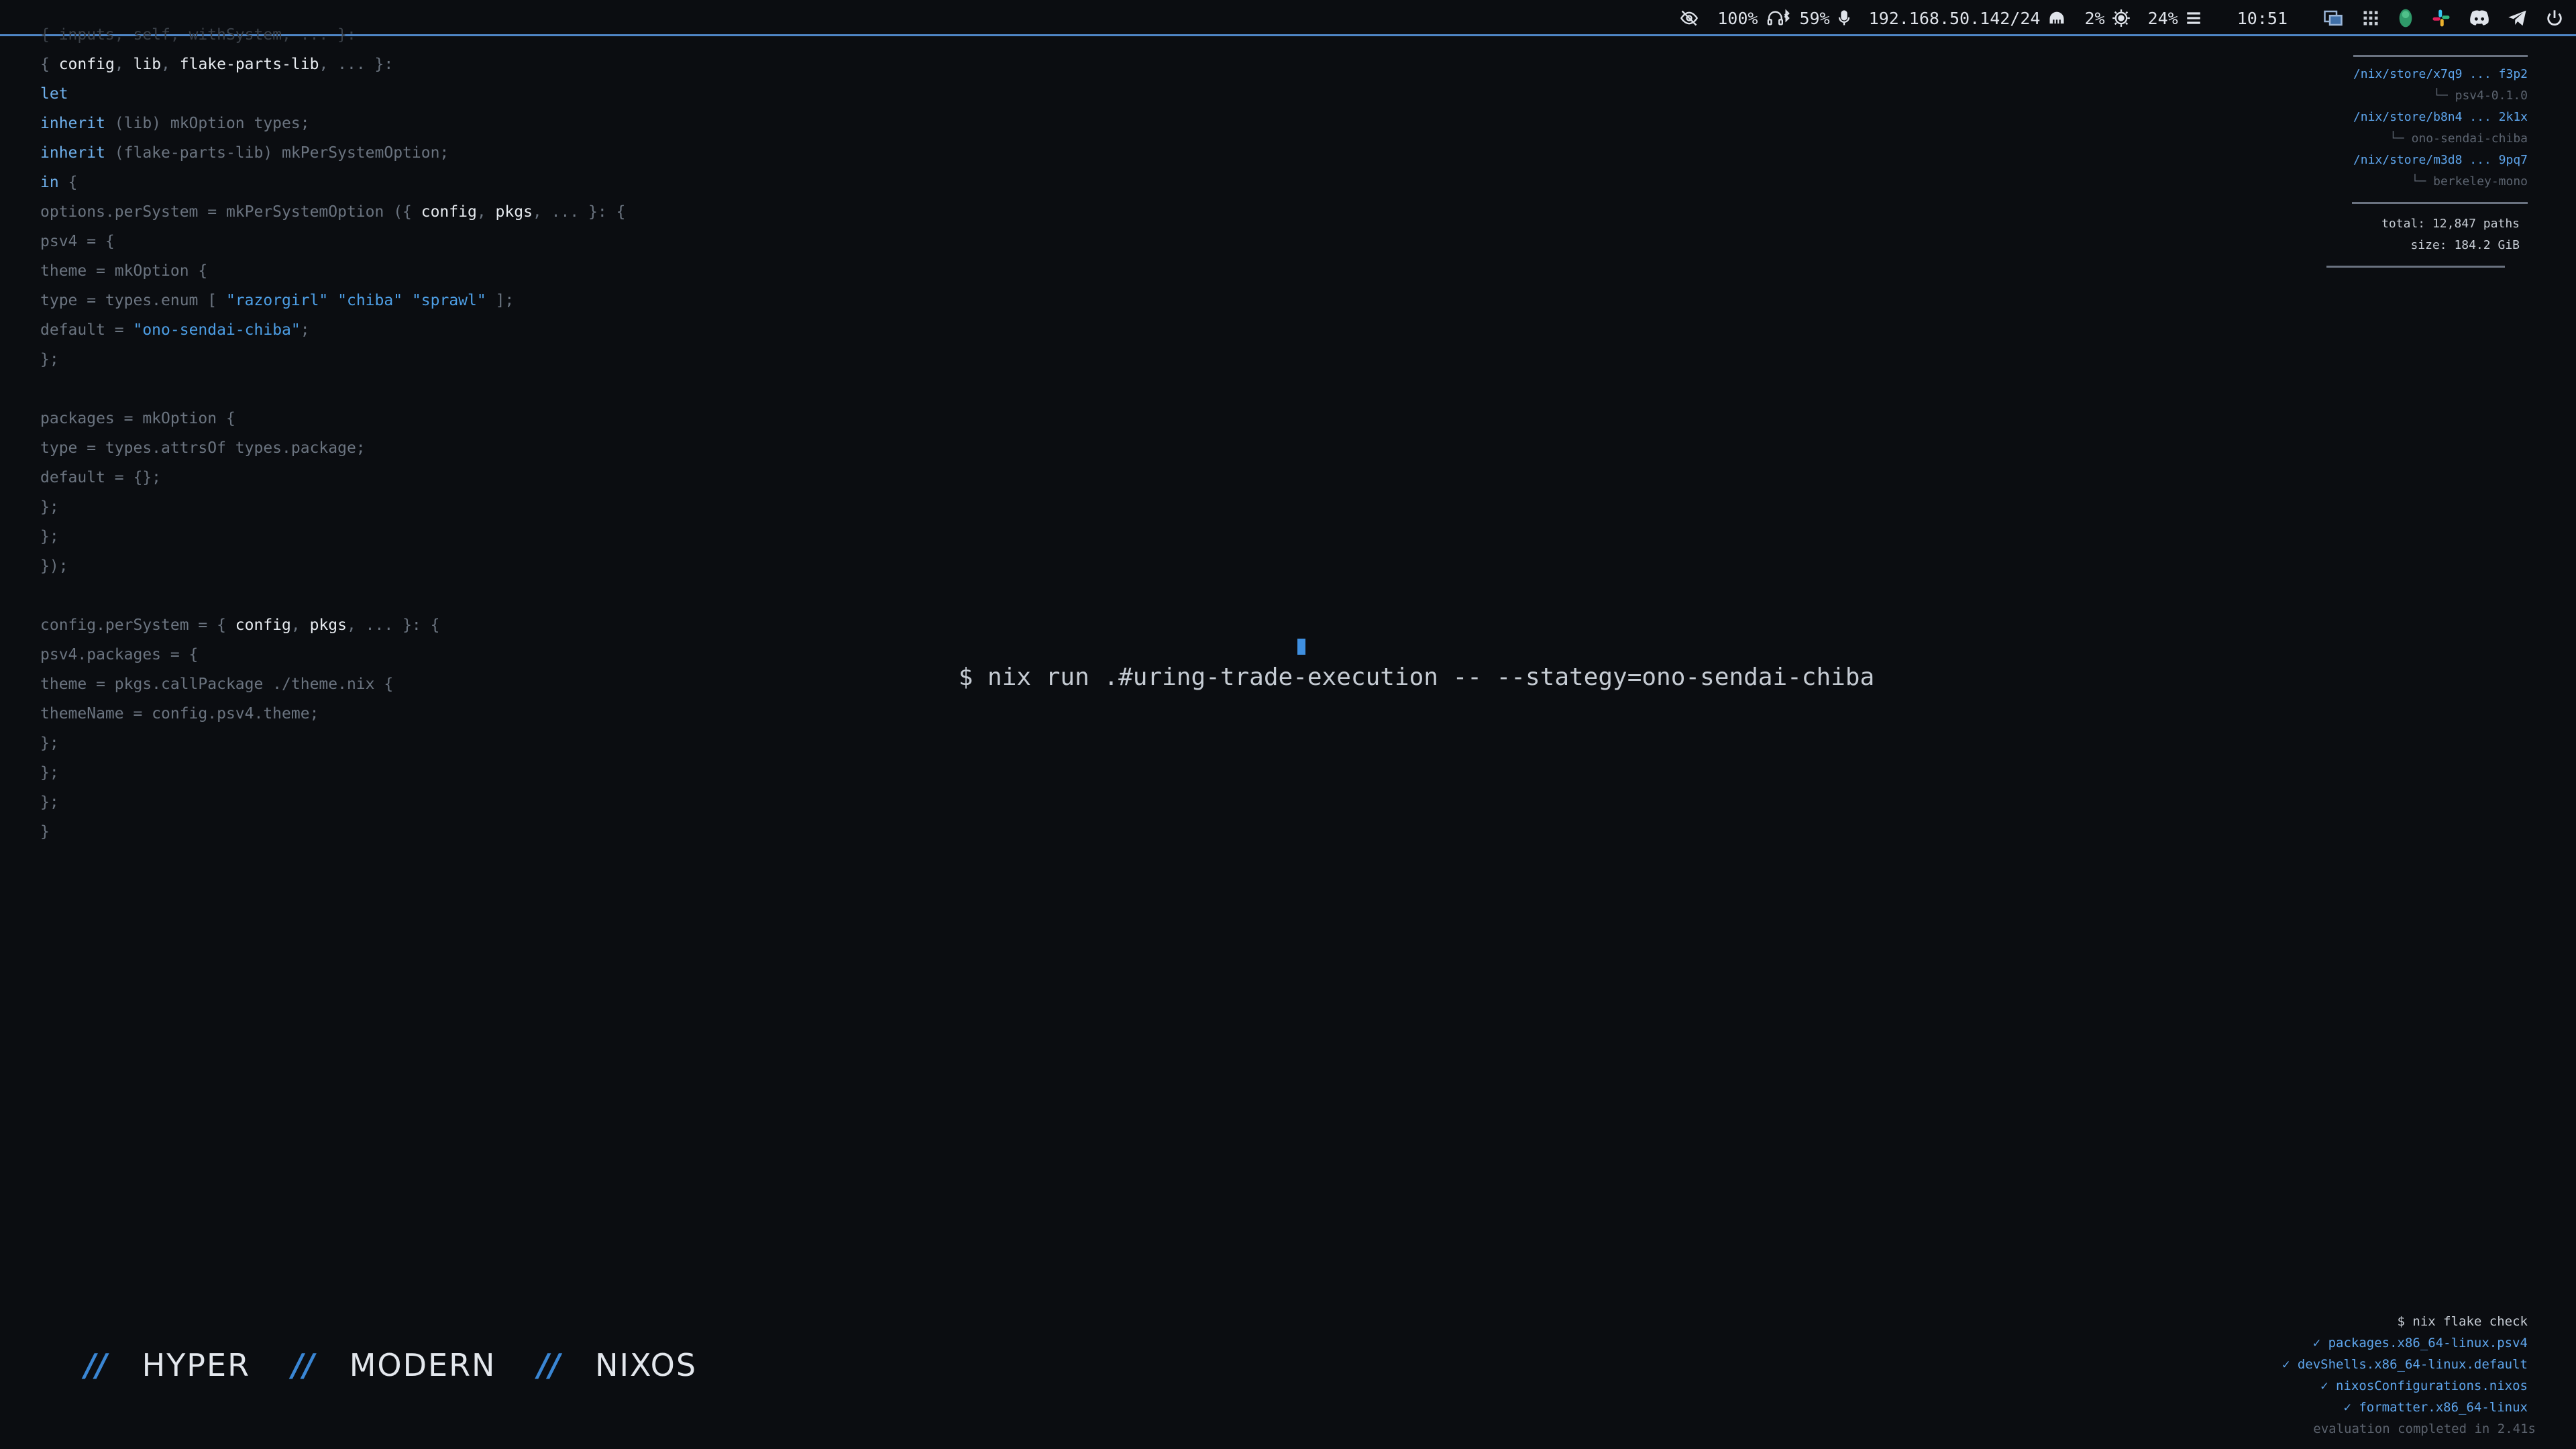 The width and height of the screenshot is (2576, 1449). I want to click on check-result: ✓ packages.x86_64-linux.psv4, so click(2420, 1343).